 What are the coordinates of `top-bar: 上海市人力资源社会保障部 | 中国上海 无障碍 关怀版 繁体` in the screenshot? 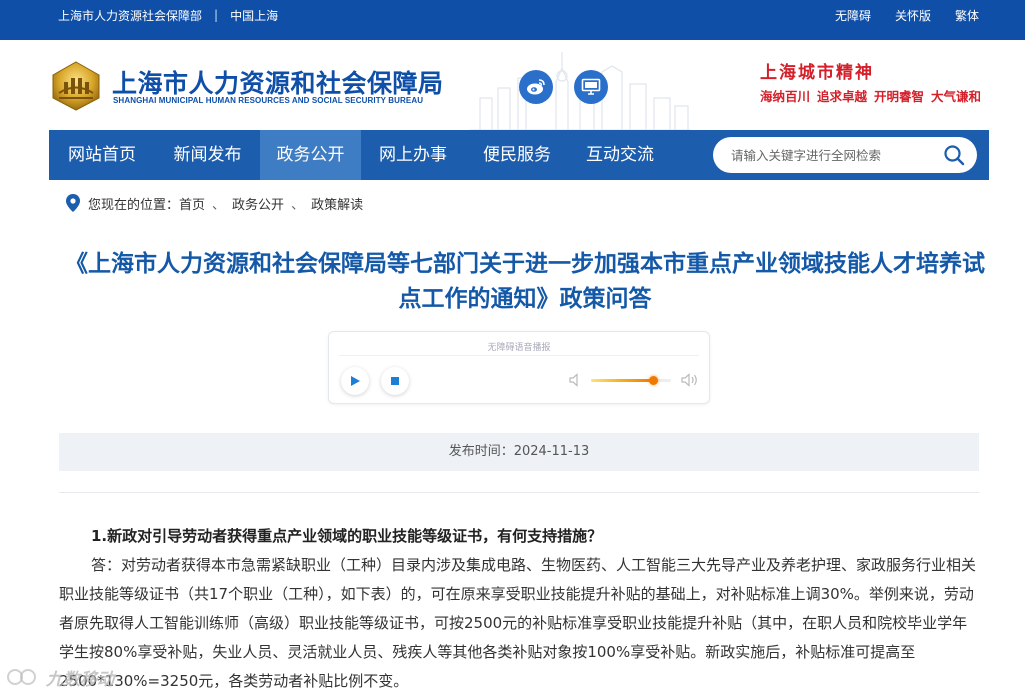 It's located at (512, 20).